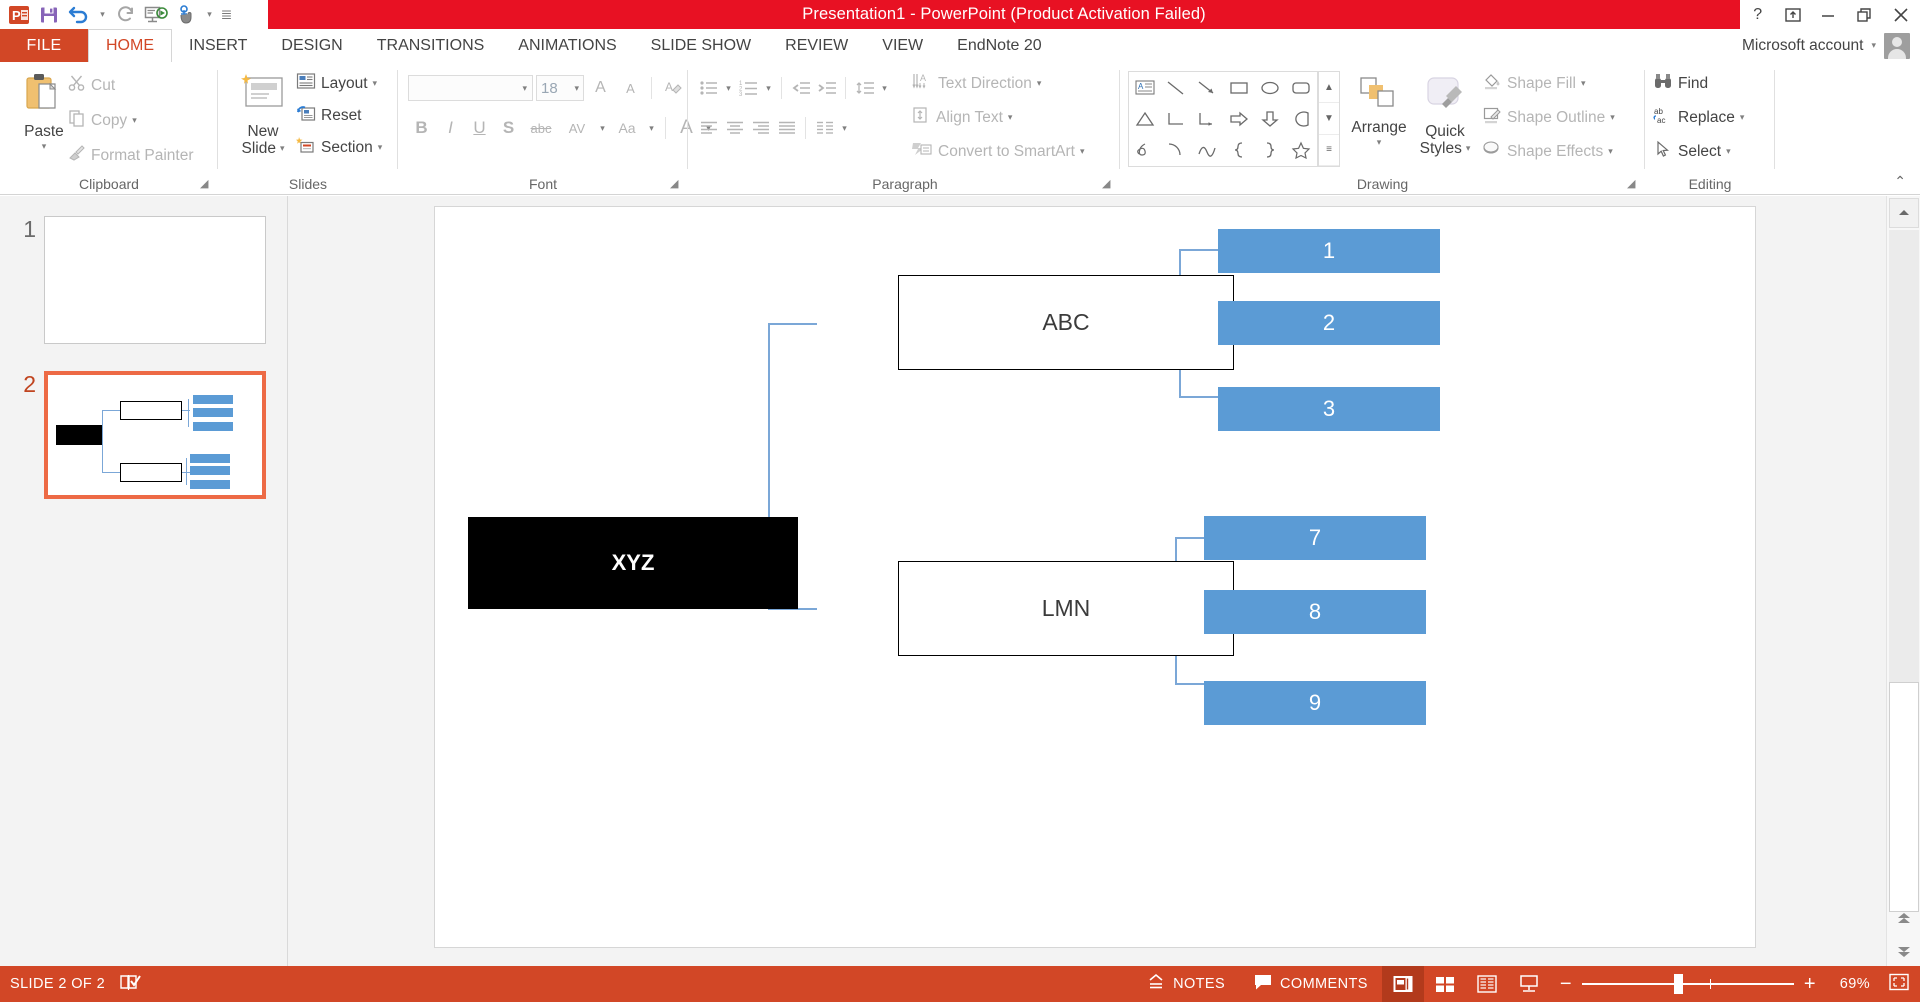 Image resolution: width=1920 pixels, height=1002 pixels. What do you see at coordinates (1175, 118) in the screenshot?
I see `elbow-connector-shape` at bounding box center [1175, 118].